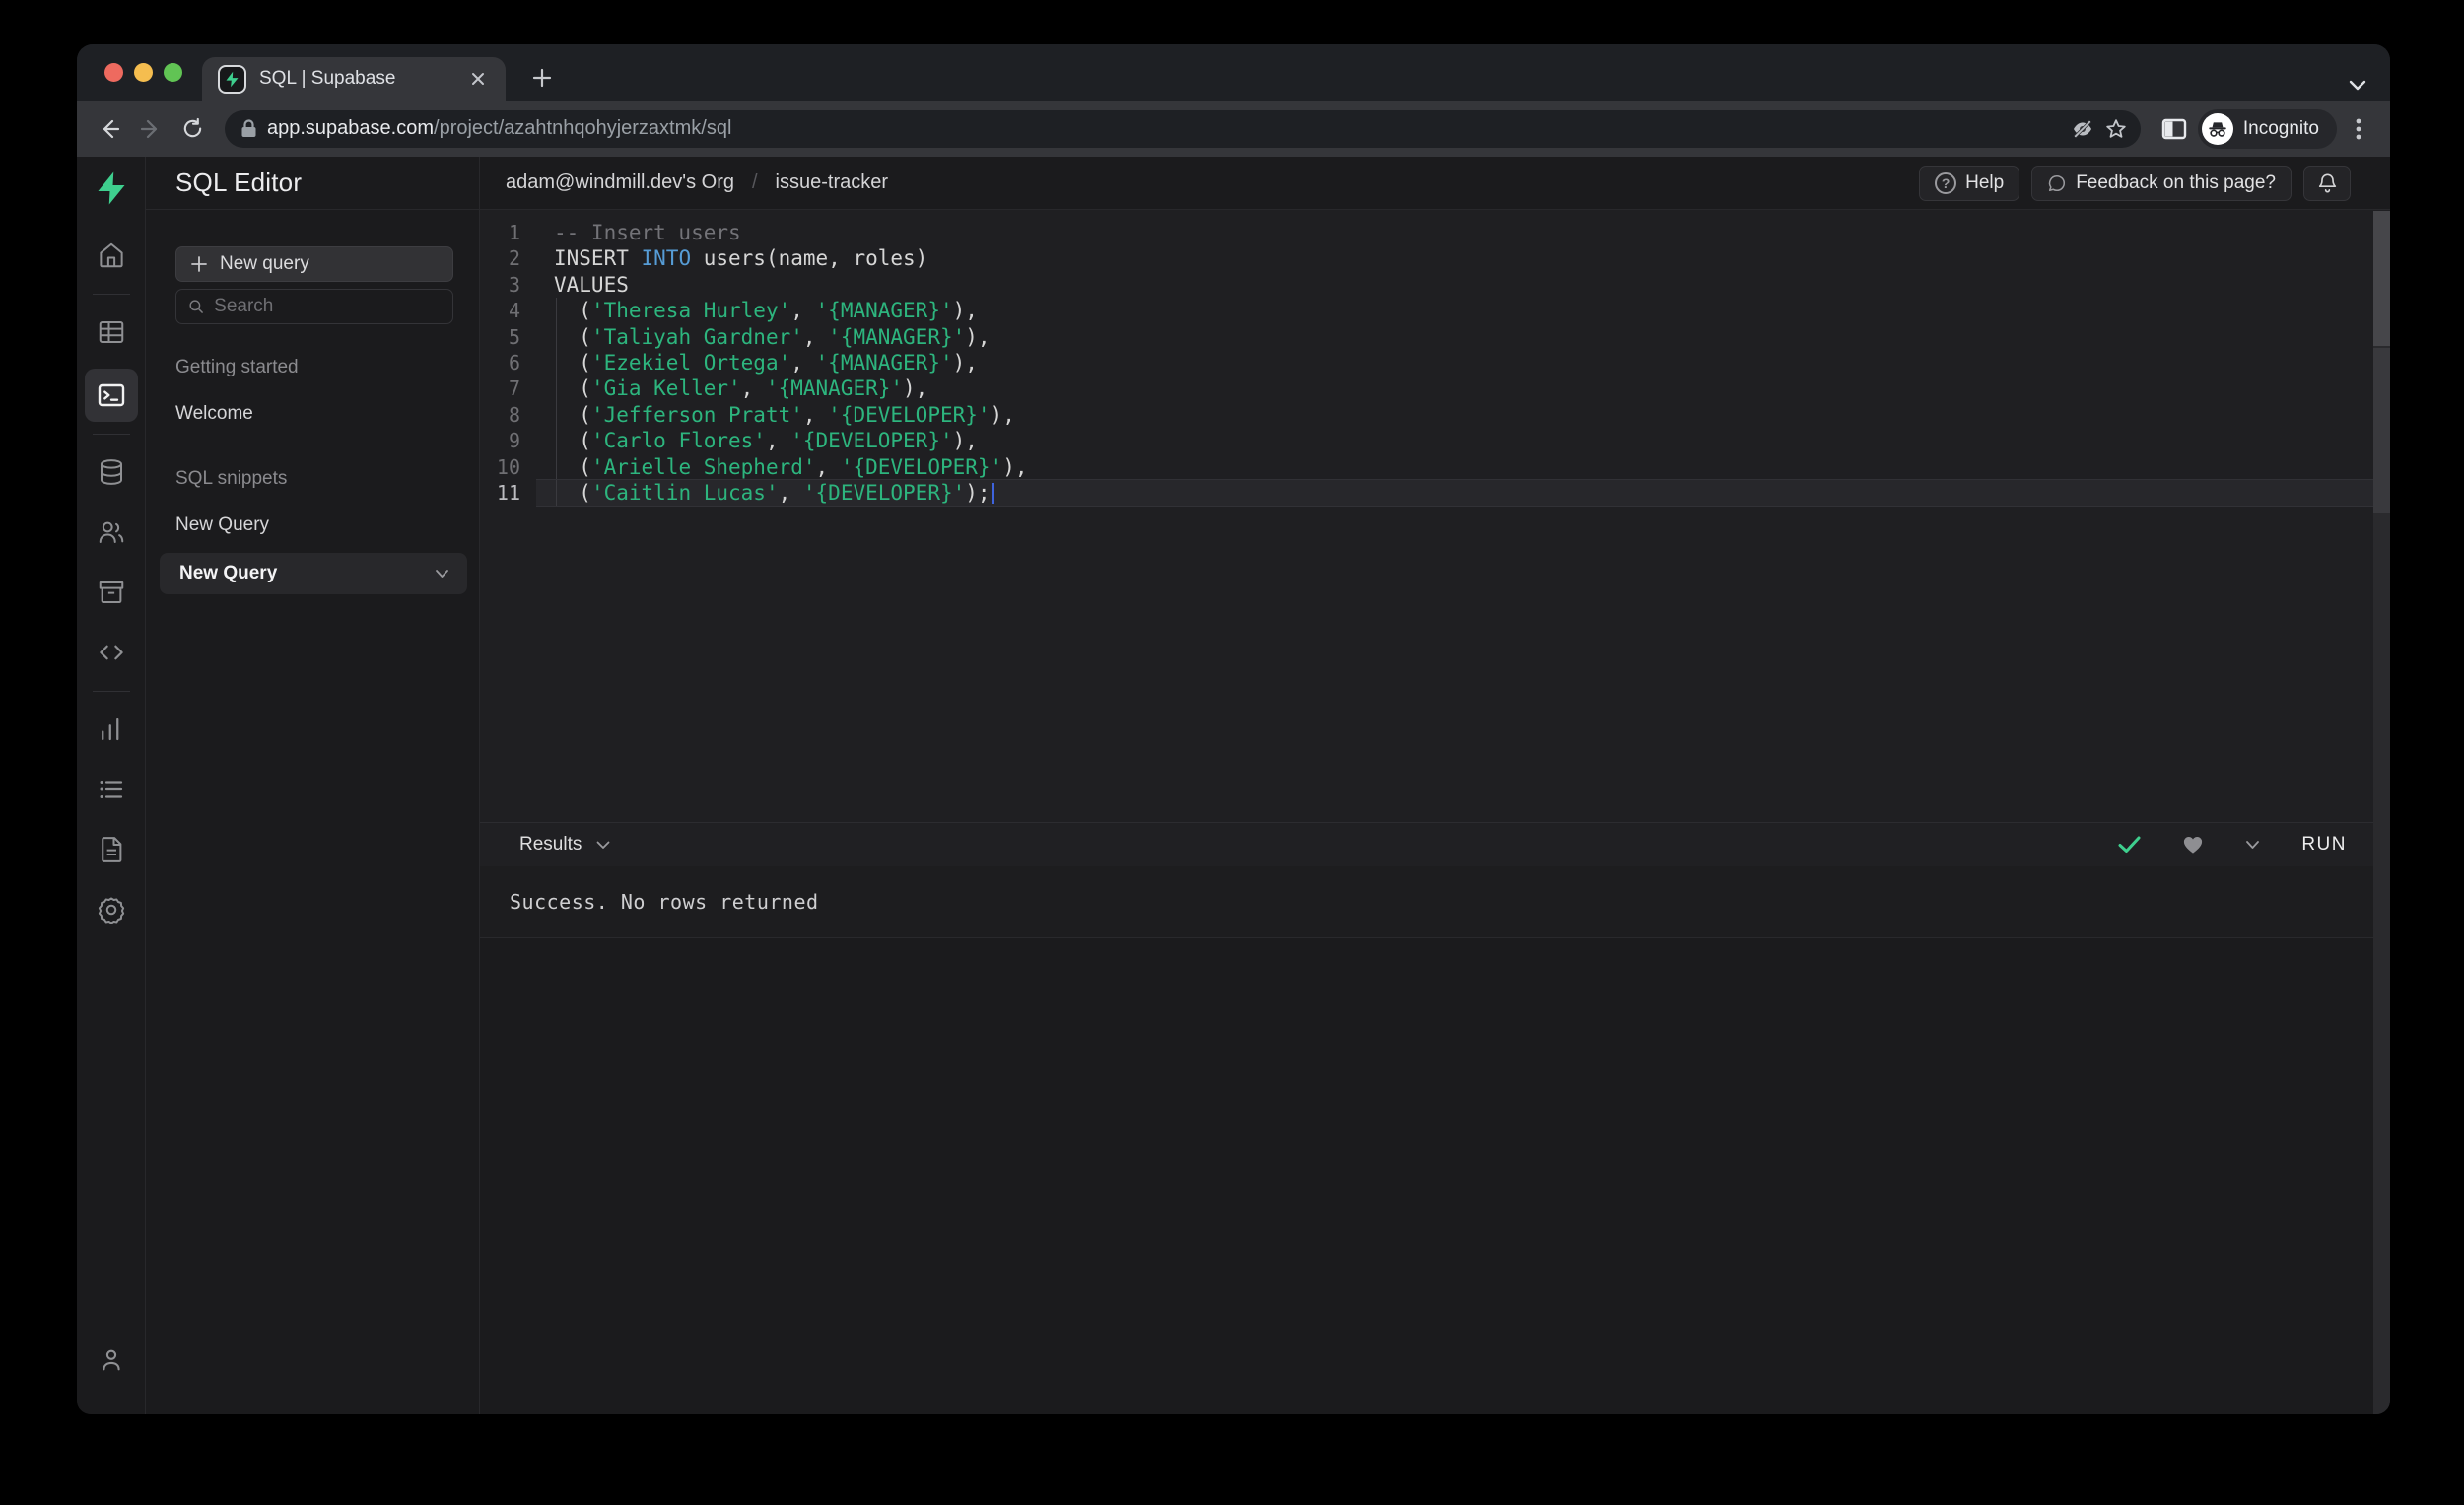 This screenshot has width=2464, height=1505. What do you see at coordinates (564, 844) in the screenshot?
I see `results-dropdown: Results` at bounding box center [564, 844].